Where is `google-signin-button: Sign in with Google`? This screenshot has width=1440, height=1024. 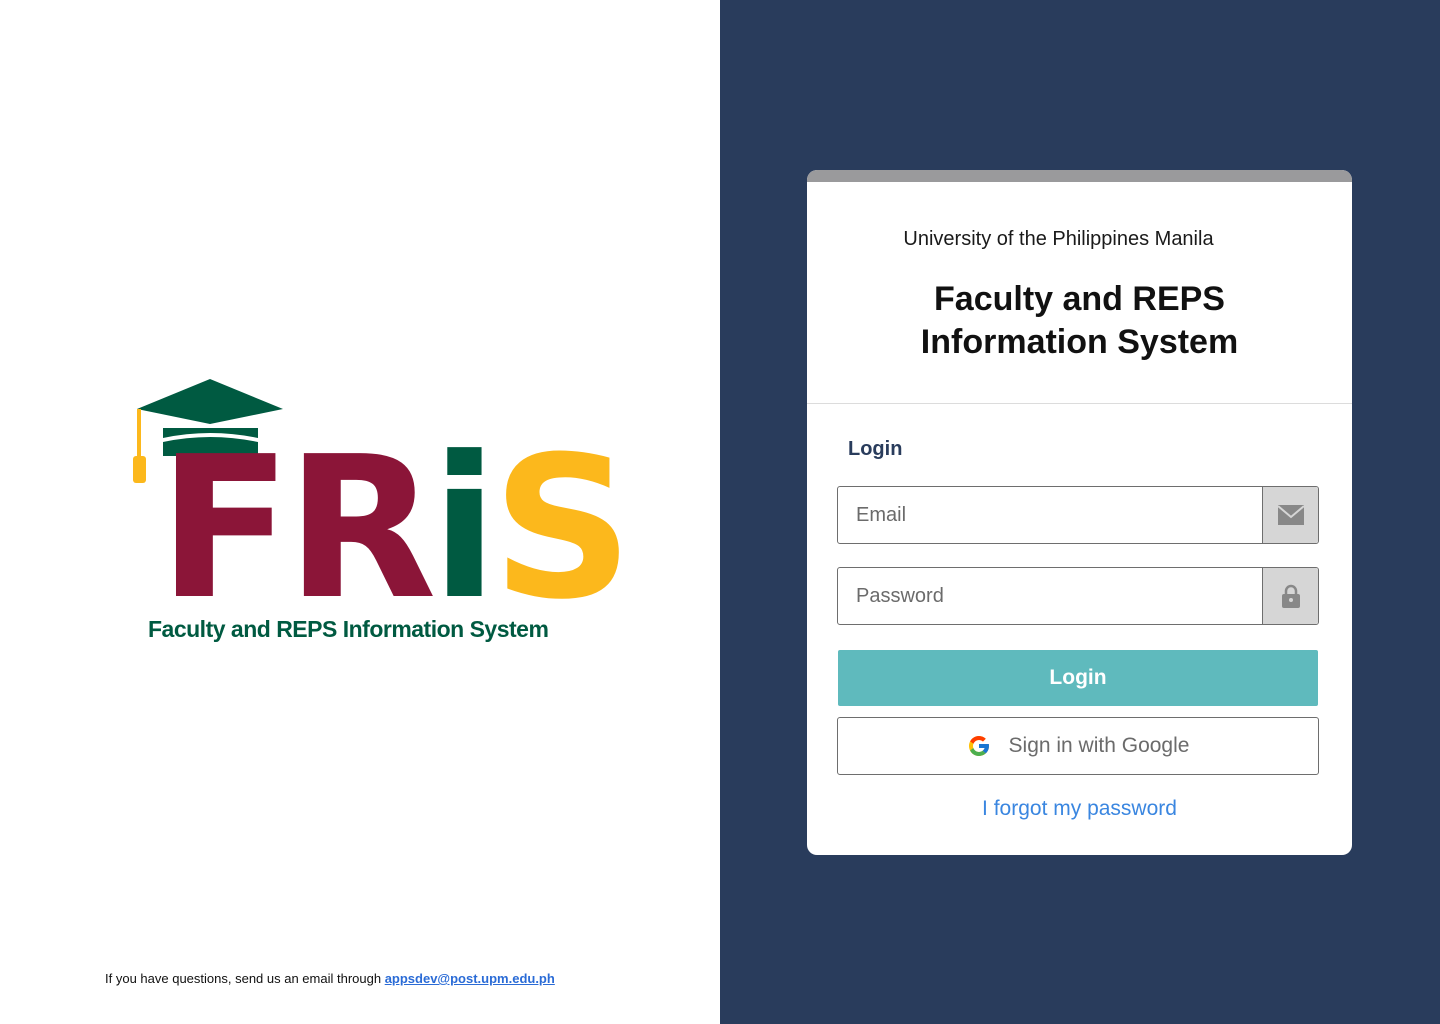
google-signin-button: Sign in with Google is located at coordinates (1078, 746).